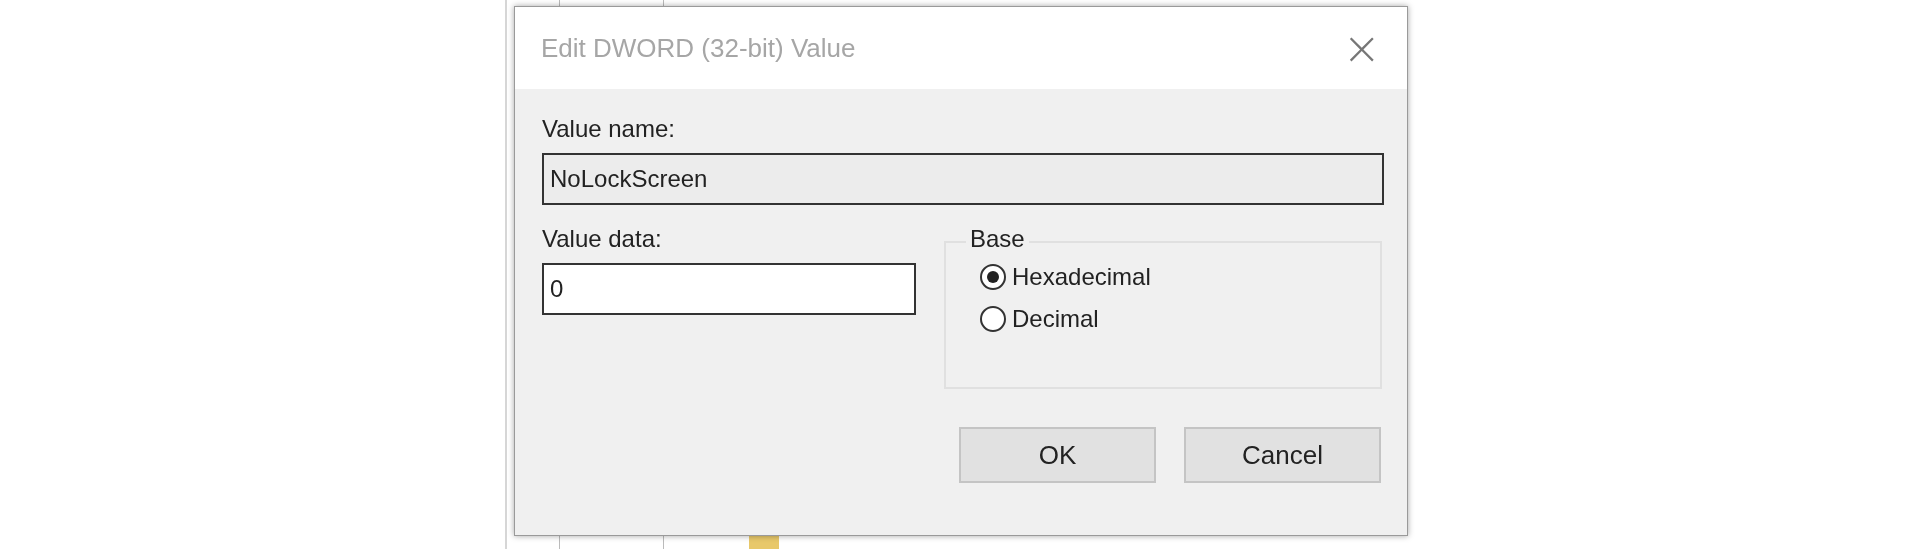  Describe the element at coordinates (609, 129) in the screenshot. I see `field-label: Value name:` at that location.